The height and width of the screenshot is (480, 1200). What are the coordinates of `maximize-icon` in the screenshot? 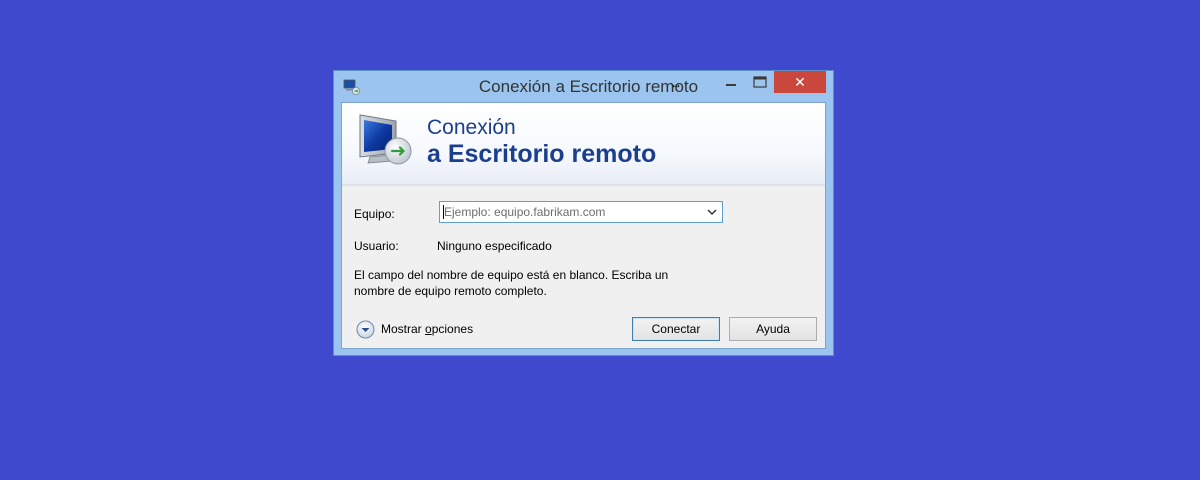 It's located at (759, 82).